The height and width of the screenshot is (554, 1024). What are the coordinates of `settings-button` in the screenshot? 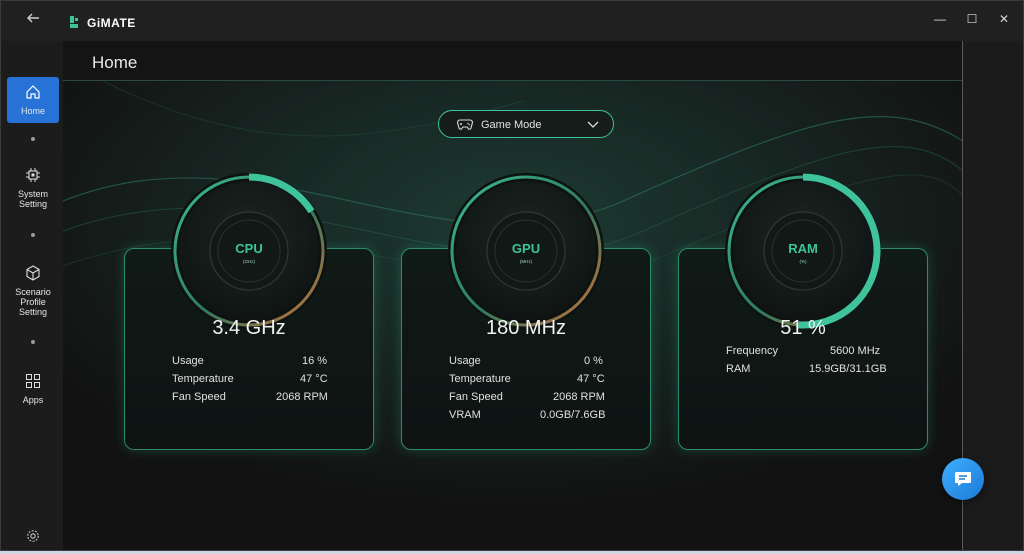 It's located at (33, 539).